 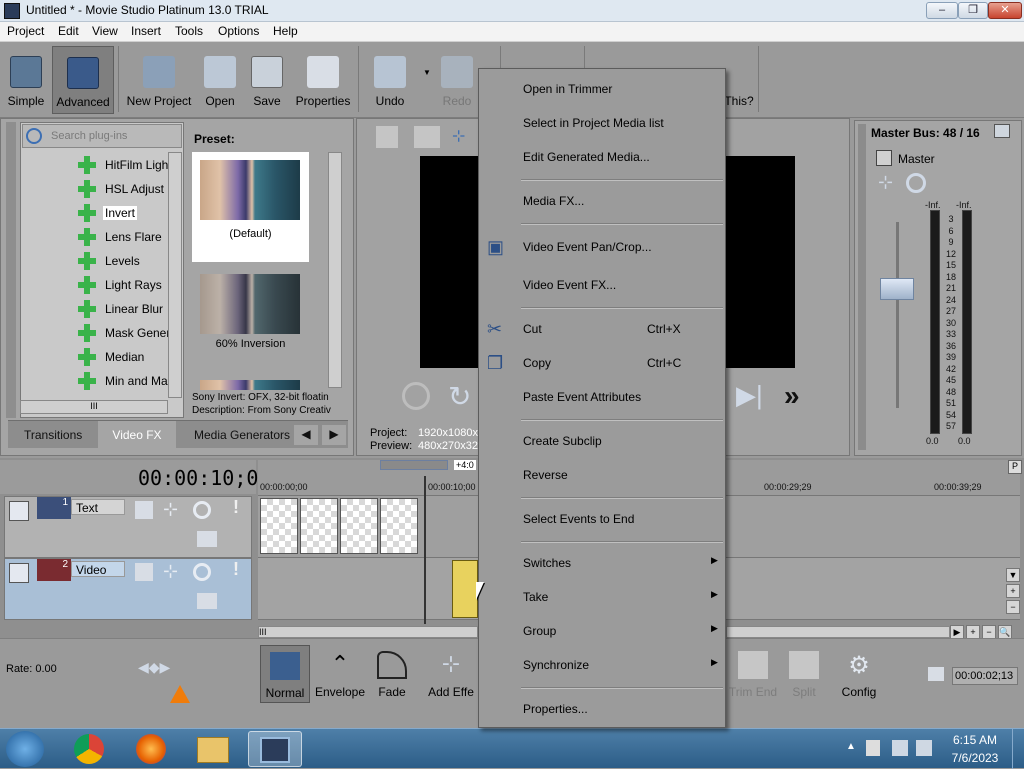 What do you see at coordinates (53, 435) in the screenshot?
I see `tab-transitions: Transitions` at bounding box center [53, 435].